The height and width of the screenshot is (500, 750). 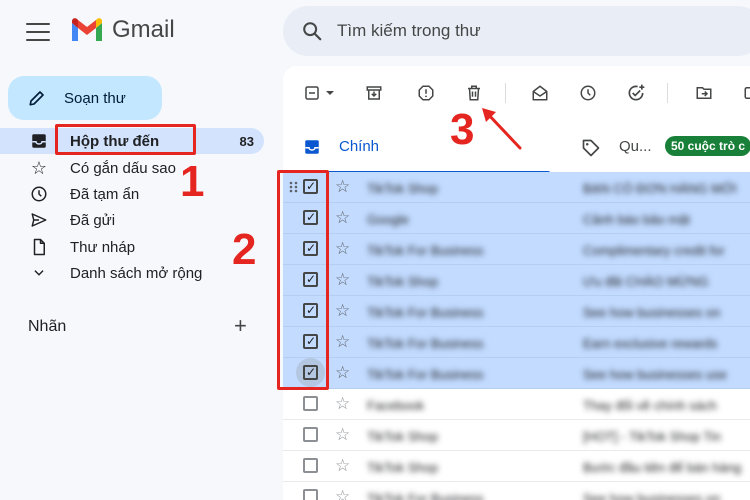 What do you see at coordinates (636, 219) in the screenshot?
I see `email-subject: Cảnh báo bảo mật` at bounding box center [636, 219].